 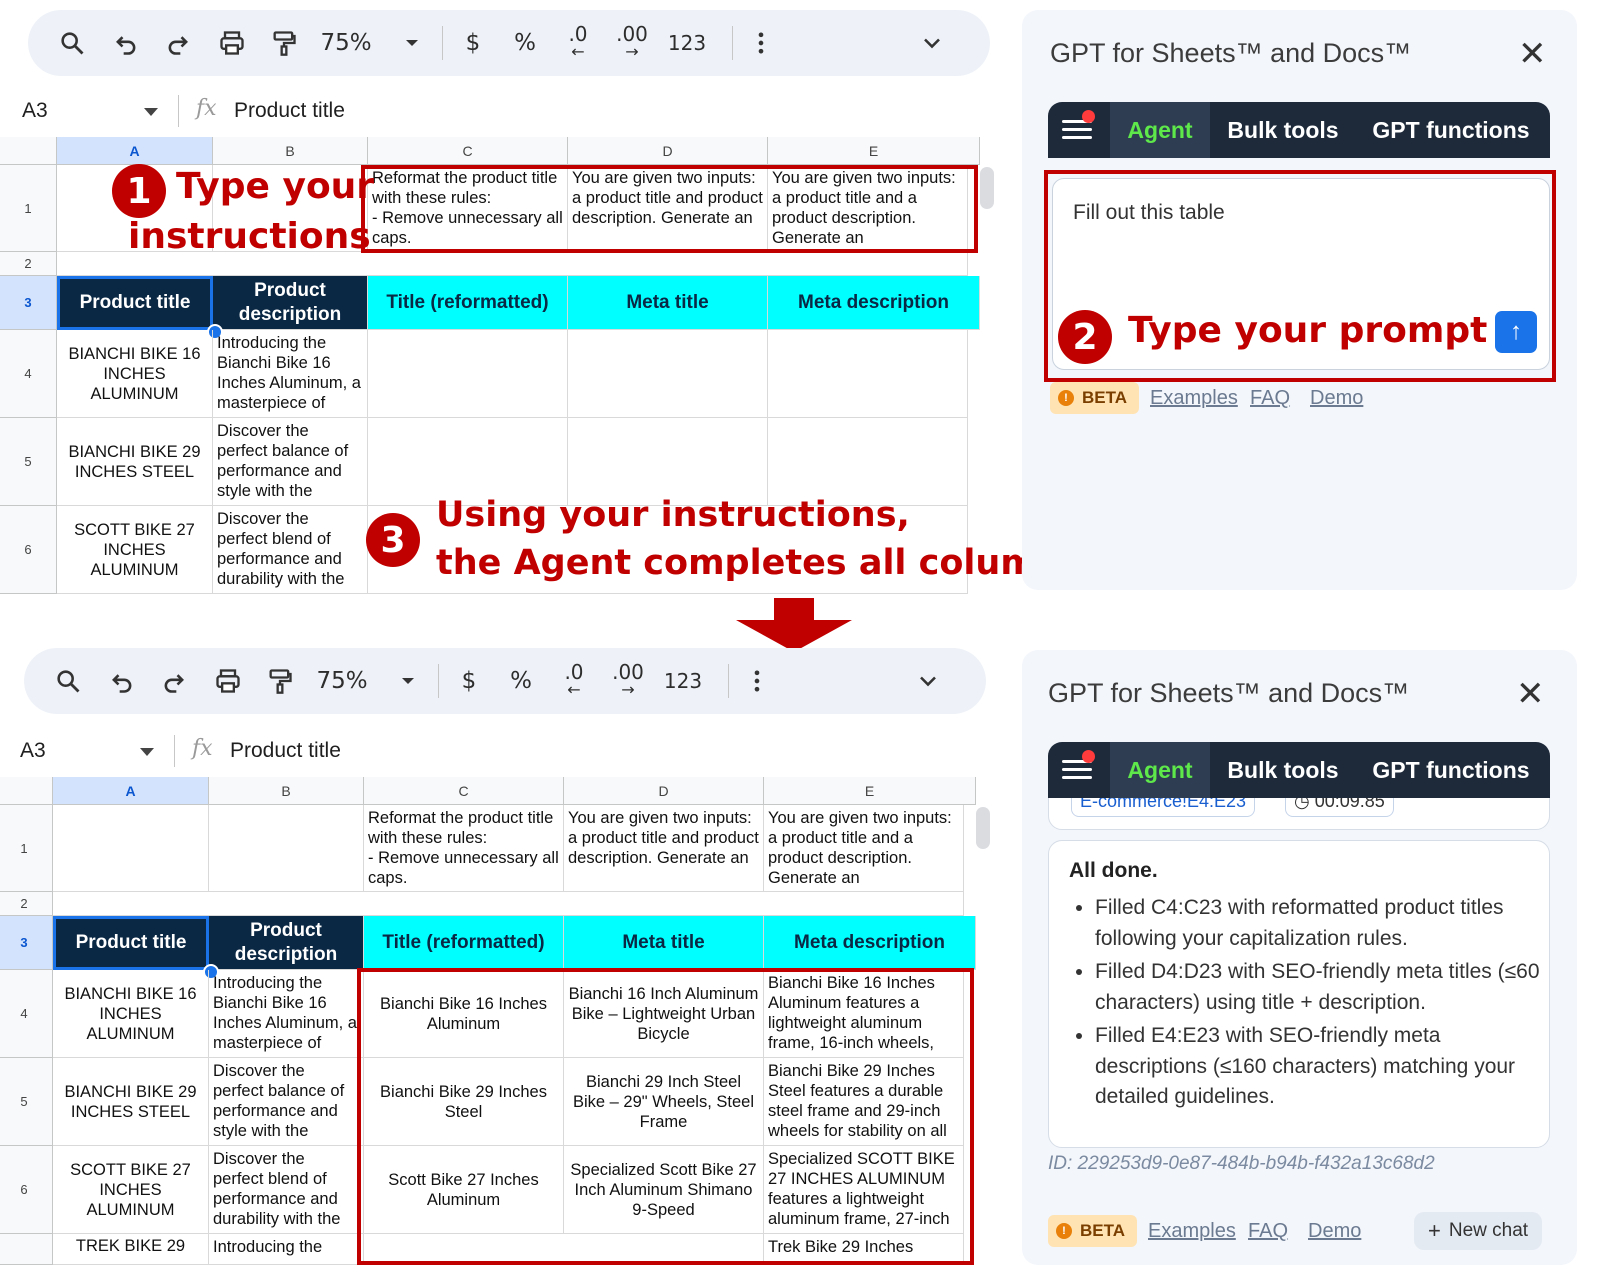 What do you see at coordinates (342, 681) in the screenshot?
I see `zoom-value: 75%` at bounding box center [342, 681].